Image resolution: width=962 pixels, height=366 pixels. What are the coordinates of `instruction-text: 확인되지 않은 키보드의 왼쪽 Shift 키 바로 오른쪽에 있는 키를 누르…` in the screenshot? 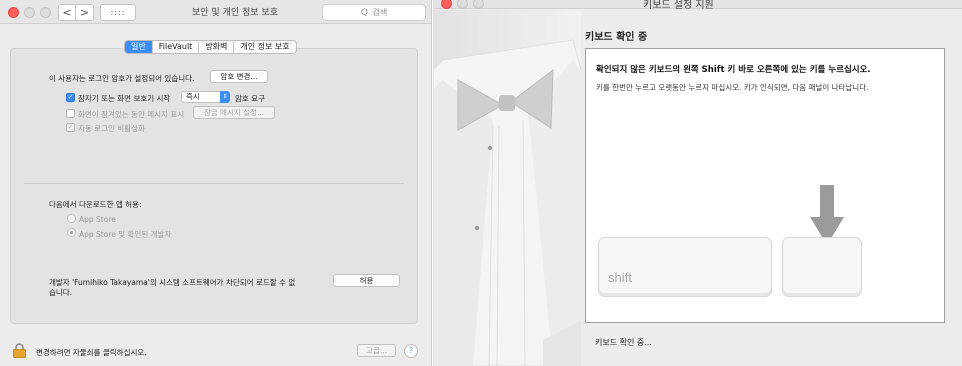 It's located at (733, 70).